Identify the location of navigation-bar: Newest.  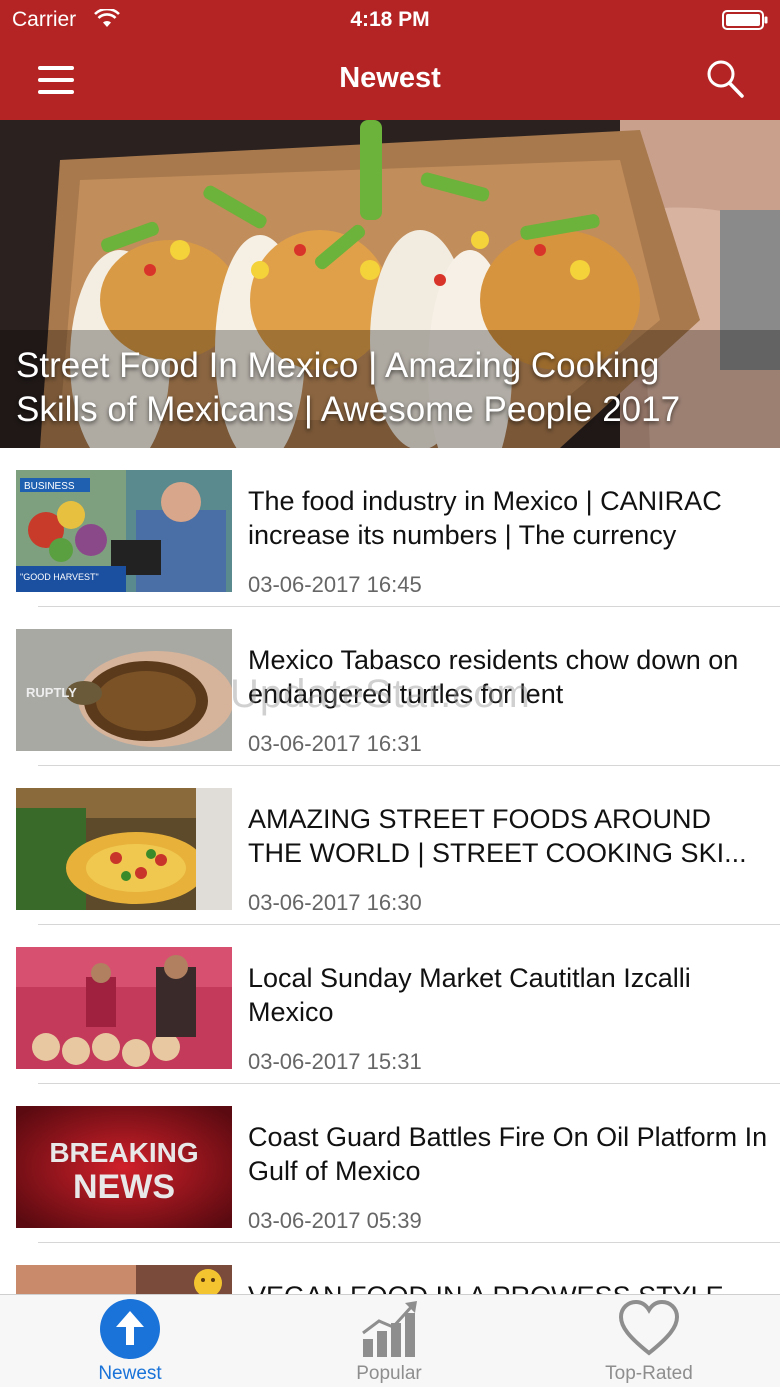
(390, 80).